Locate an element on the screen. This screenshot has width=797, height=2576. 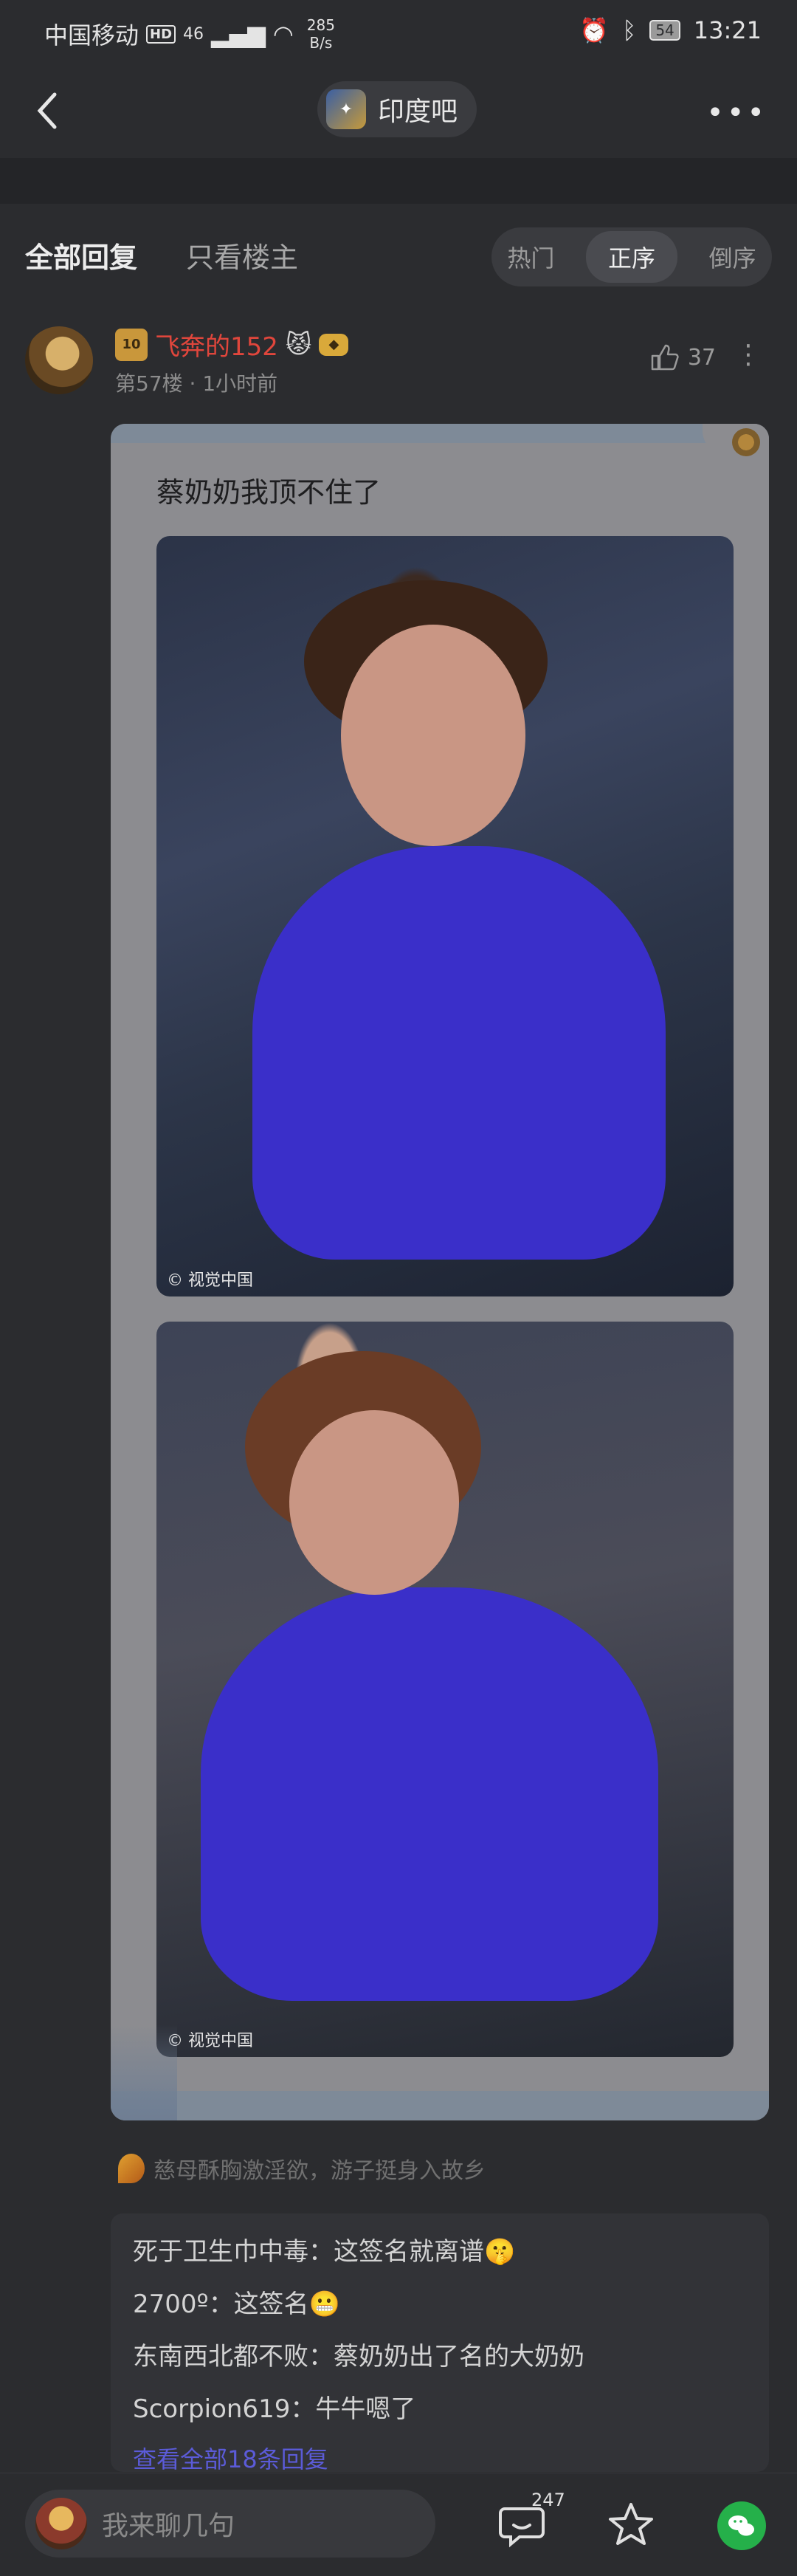
reply-text: 蔡奶奶出了名的大奶奶 is located at coordinates (459, 2356).